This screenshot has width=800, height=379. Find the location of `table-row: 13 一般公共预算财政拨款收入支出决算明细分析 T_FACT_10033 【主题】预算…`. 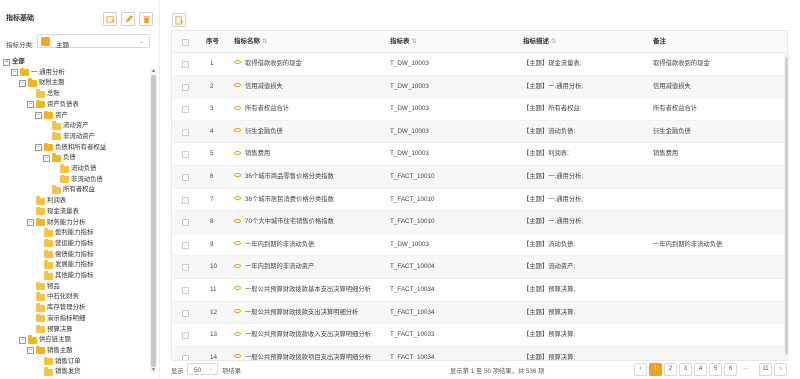

table-row: 13 一般公共预算财政拨款收入支出决算明细分析 T_FACT_10033 【主题】预算… is located at coordinates (479, 335).